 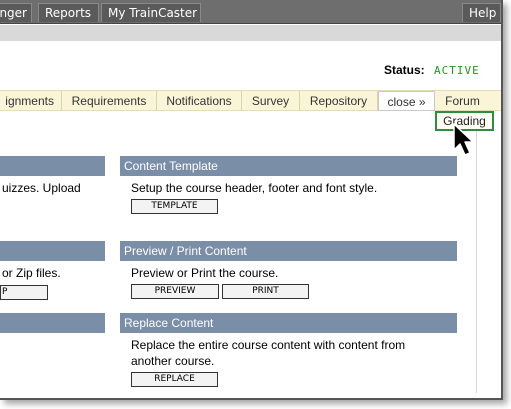 I want to click on tab-repository: Repository, so click(x=339, y=101).